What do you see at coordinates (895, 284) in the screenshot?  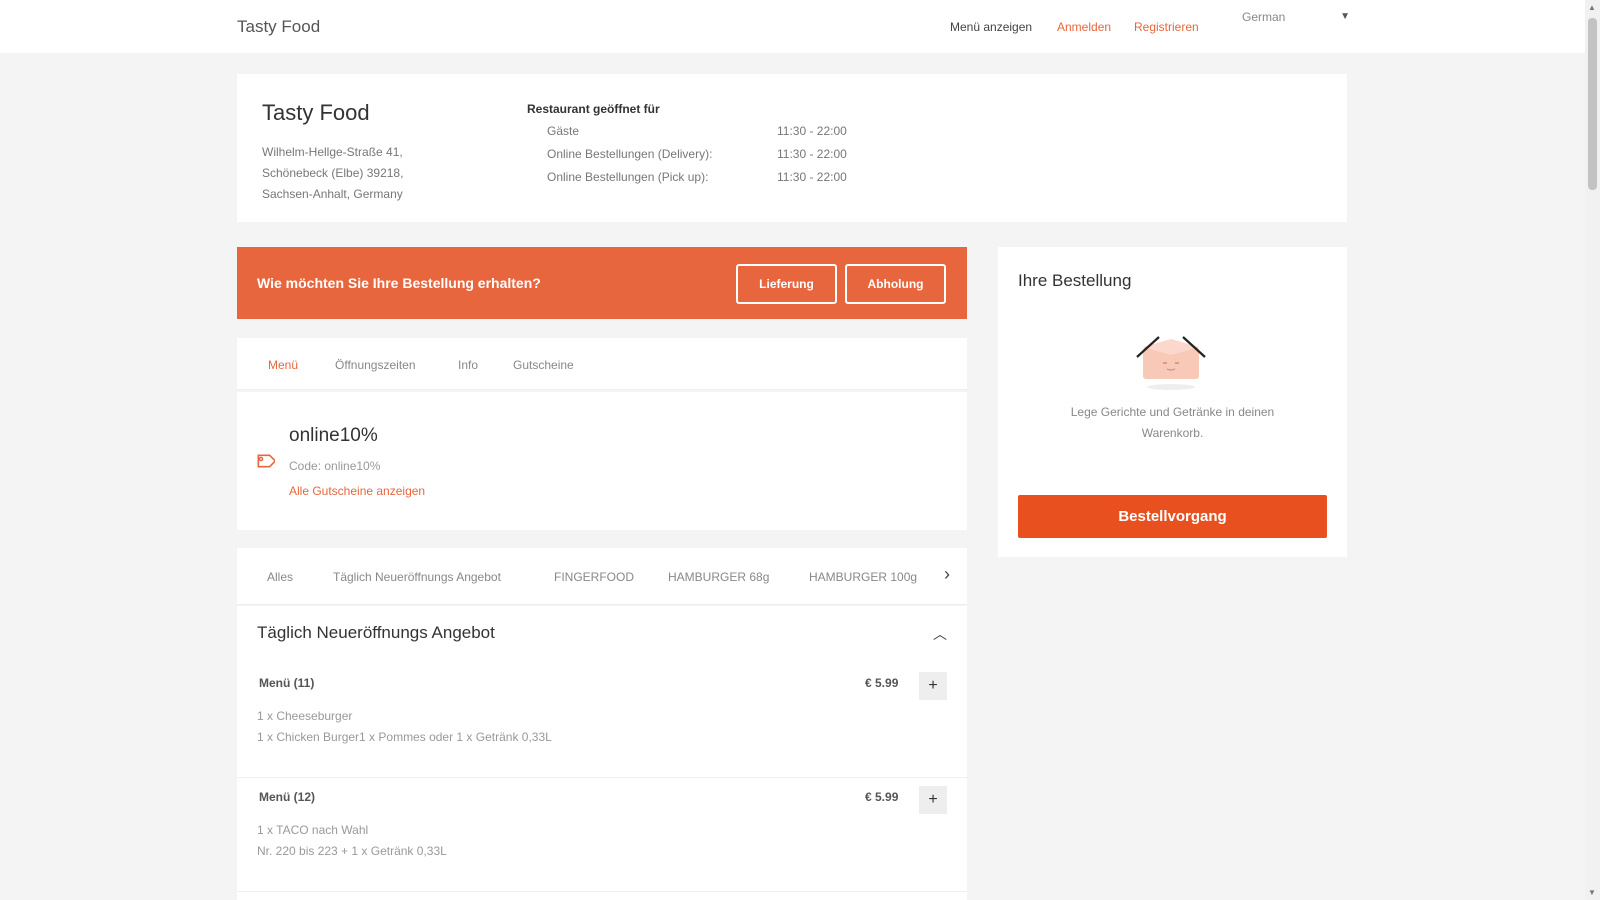 I see `pickup-button: Abholung` at bounding box center [895, 284].